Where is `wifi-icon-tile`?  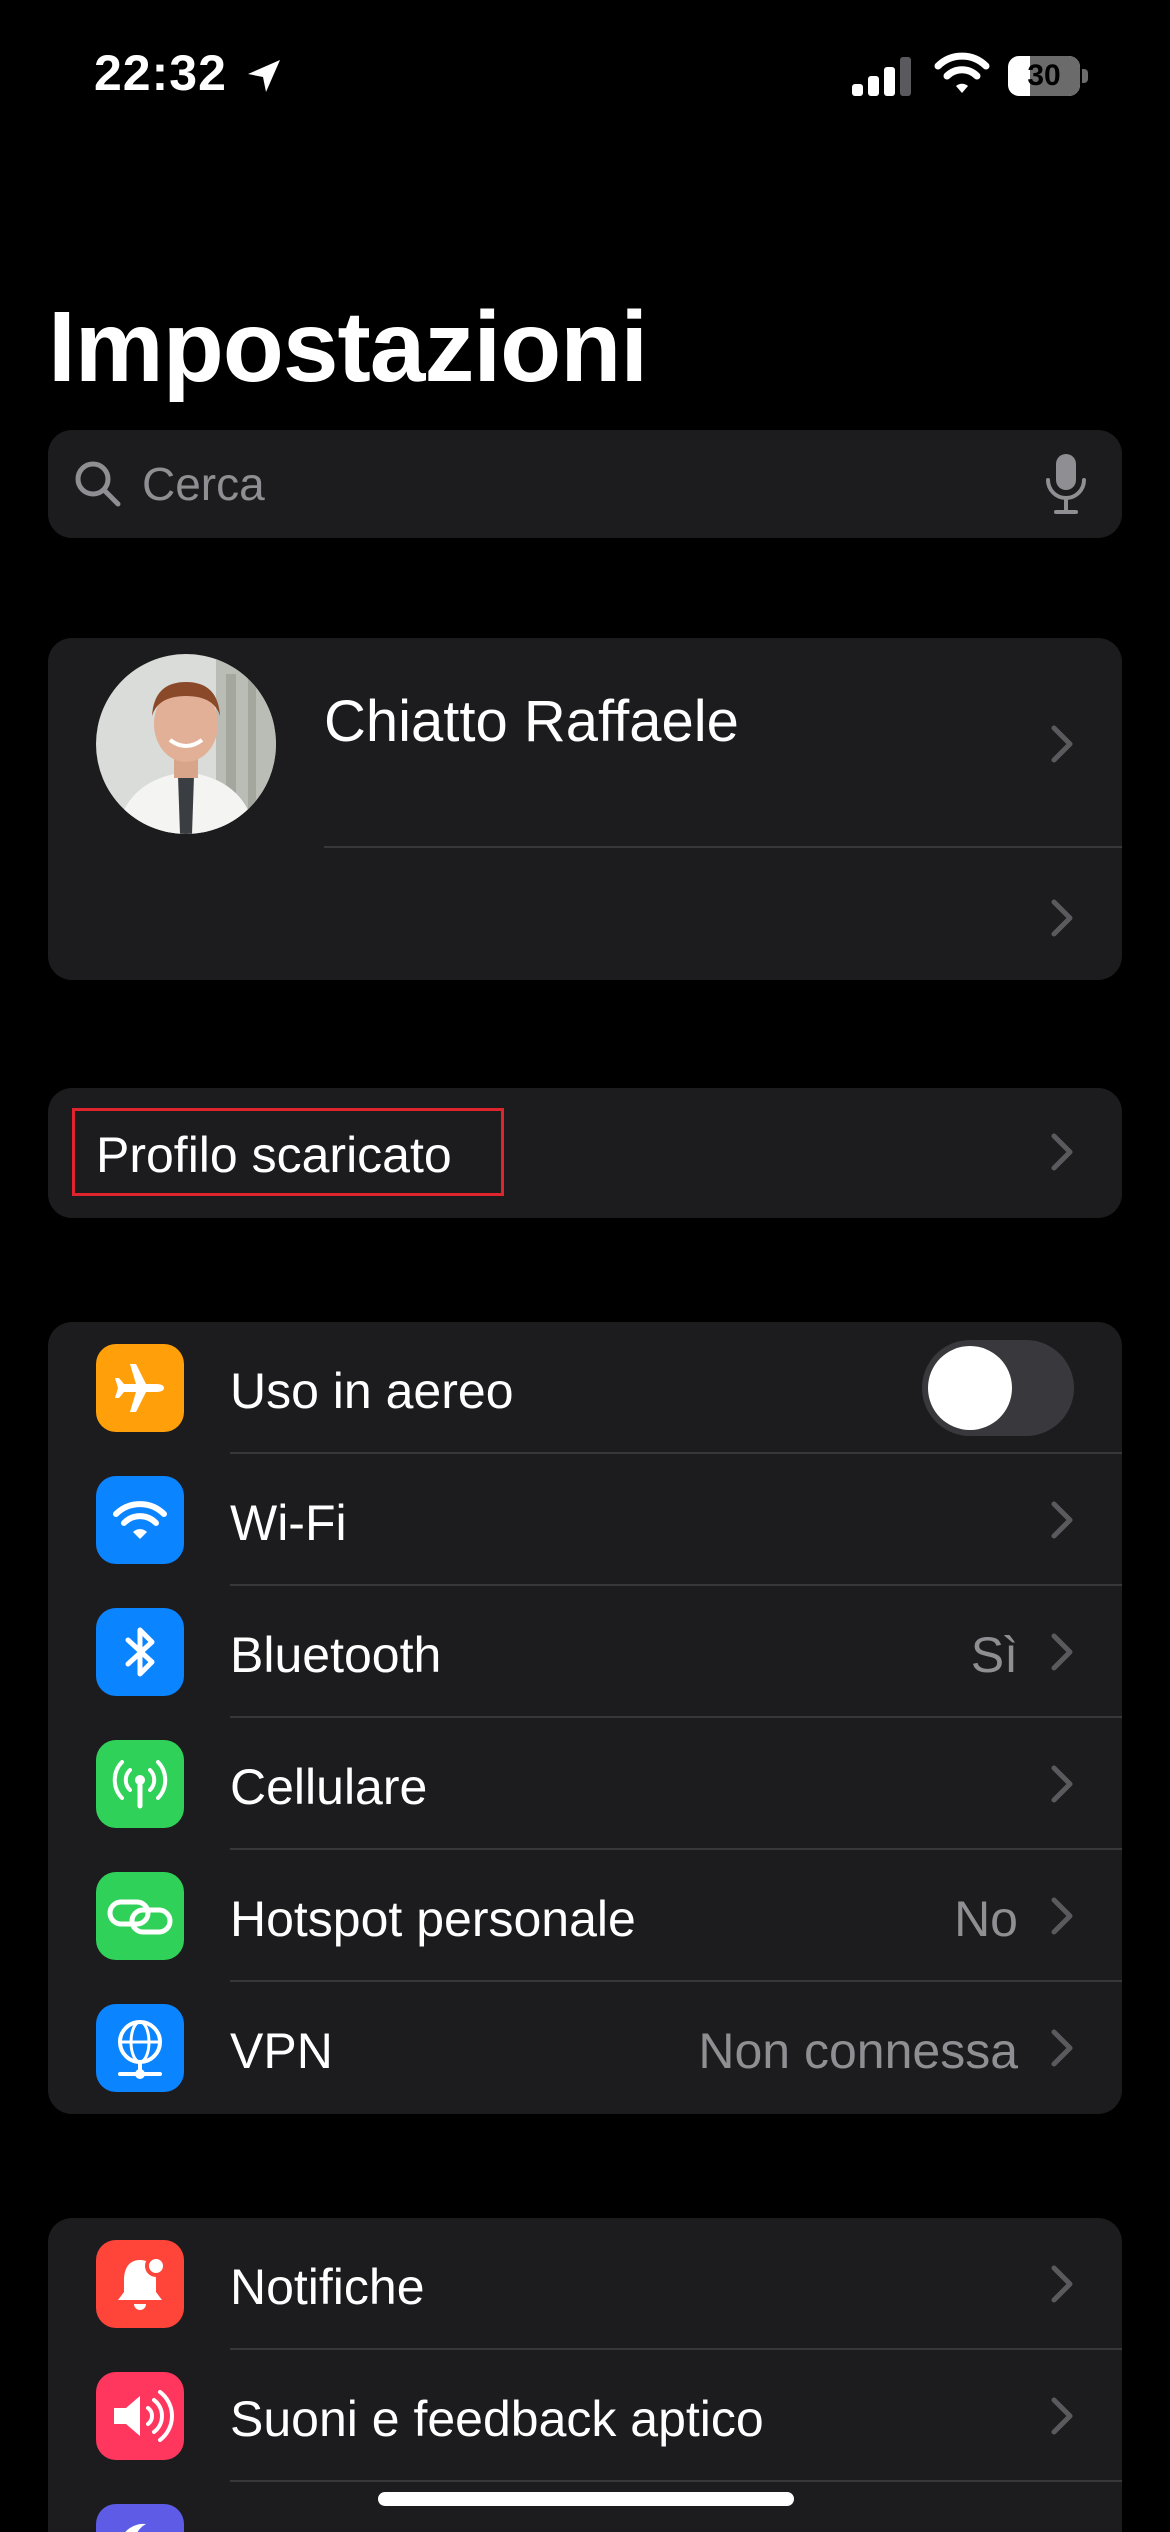
wifi-icon-tile is located at coordinates (140, 1520).